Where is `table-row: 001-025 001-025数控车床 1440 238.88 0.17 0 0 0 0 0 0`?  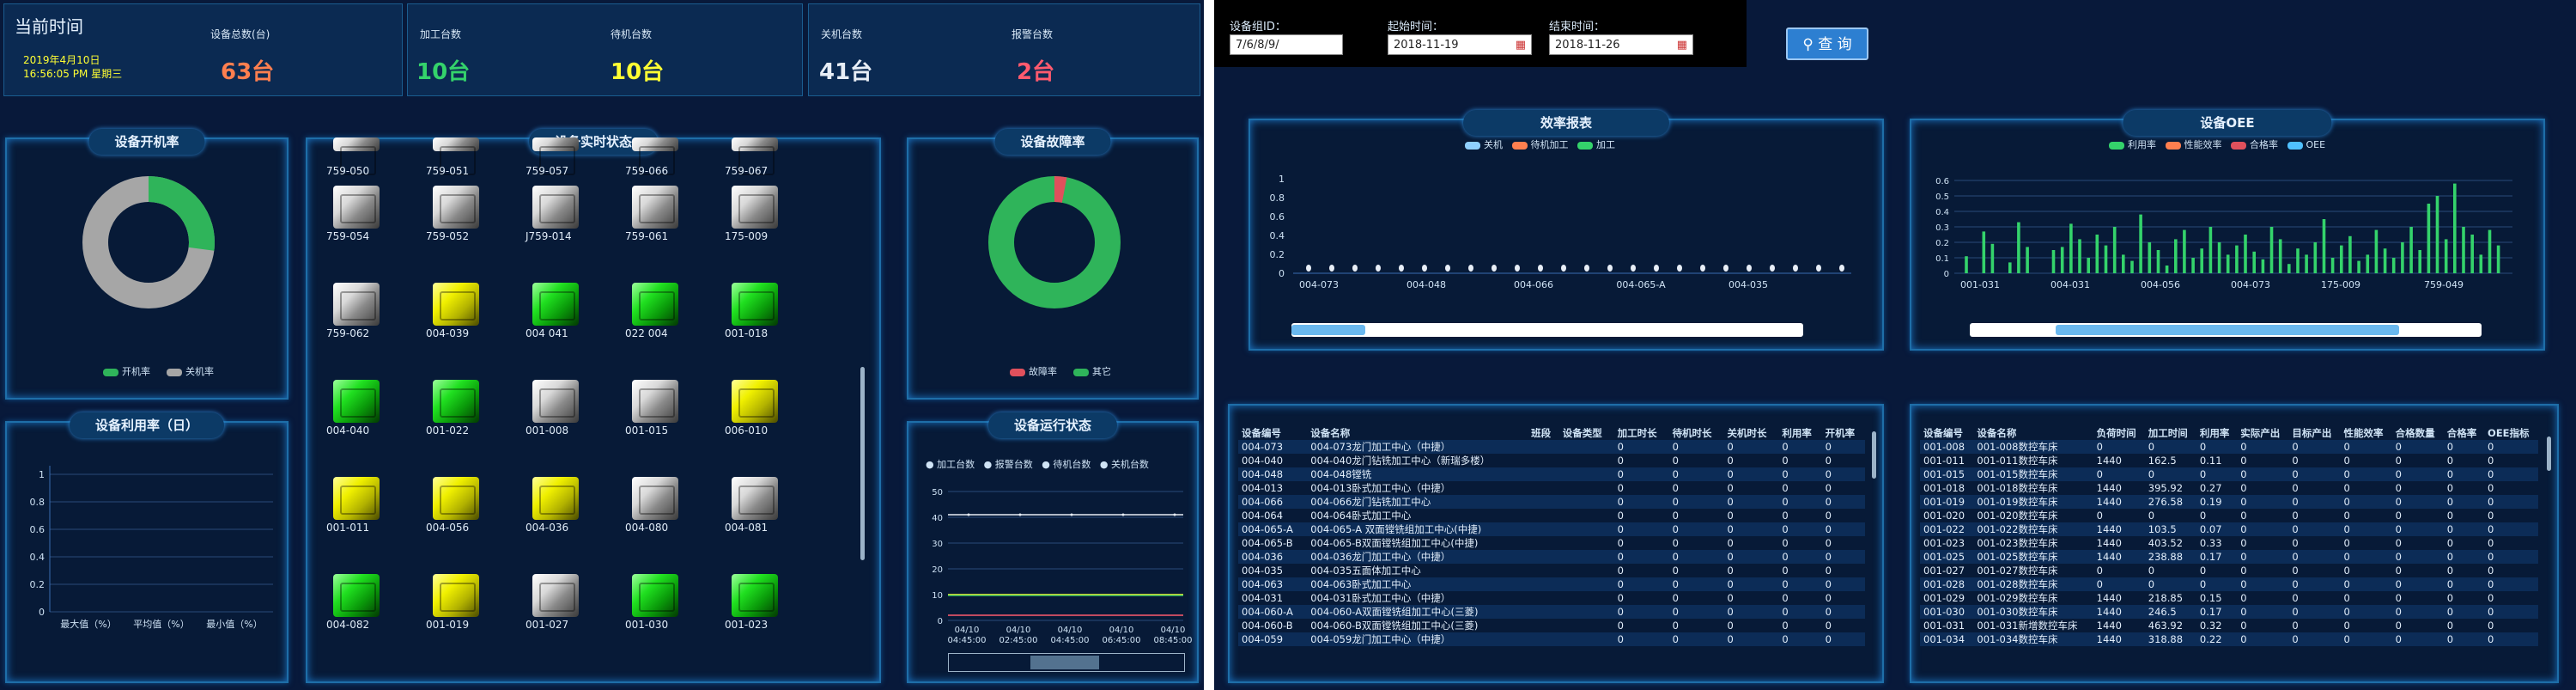
table-row: 001-025 001-025数控车床 1440 238.88 0.17 0 0 0 0 0 0 is located at coordinates (2229, 557).